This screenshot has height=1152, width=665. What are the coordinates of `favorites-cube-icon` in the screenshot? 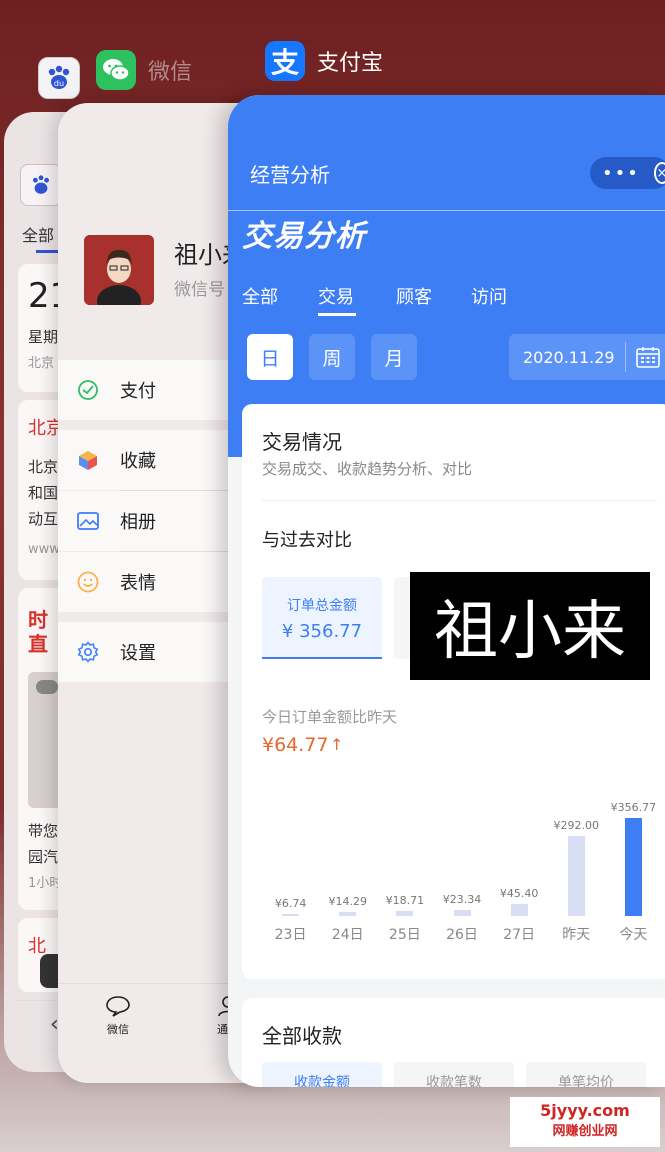 It's located at (88, 460).